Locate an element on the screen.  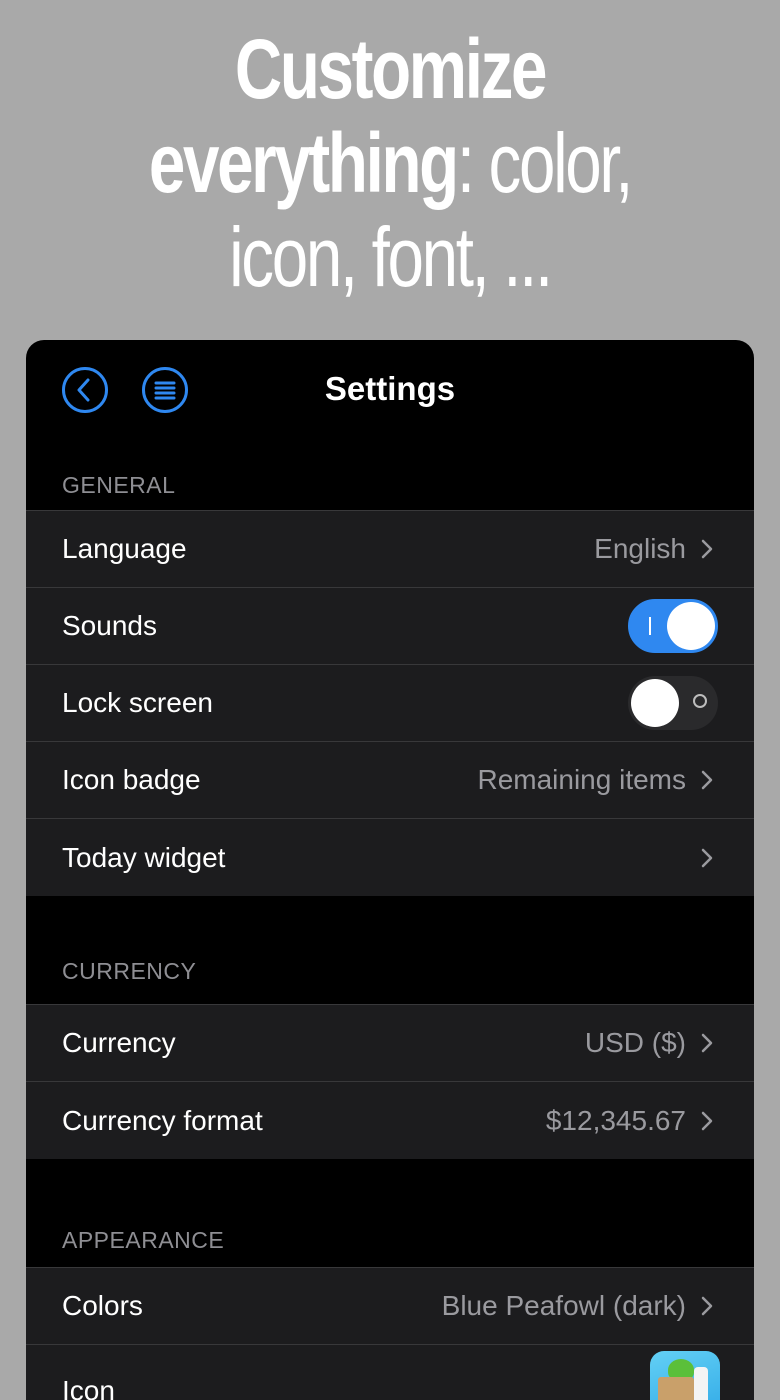
icon-badge-row: Icon badge Remaining items is located at coordinates (390, 780).